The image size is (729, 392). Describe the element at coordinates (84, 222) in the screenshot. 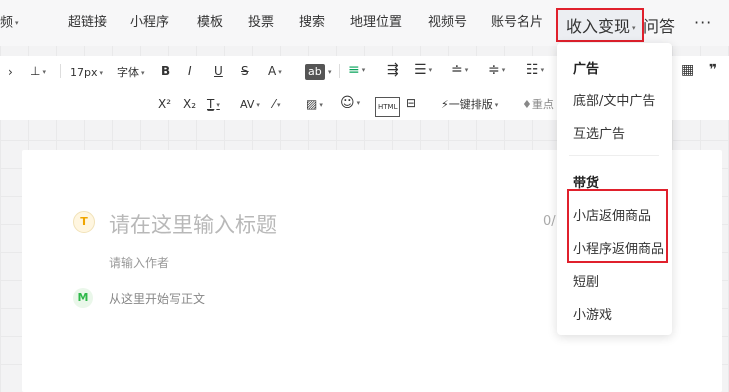

I see `title-icon: T` at that location.